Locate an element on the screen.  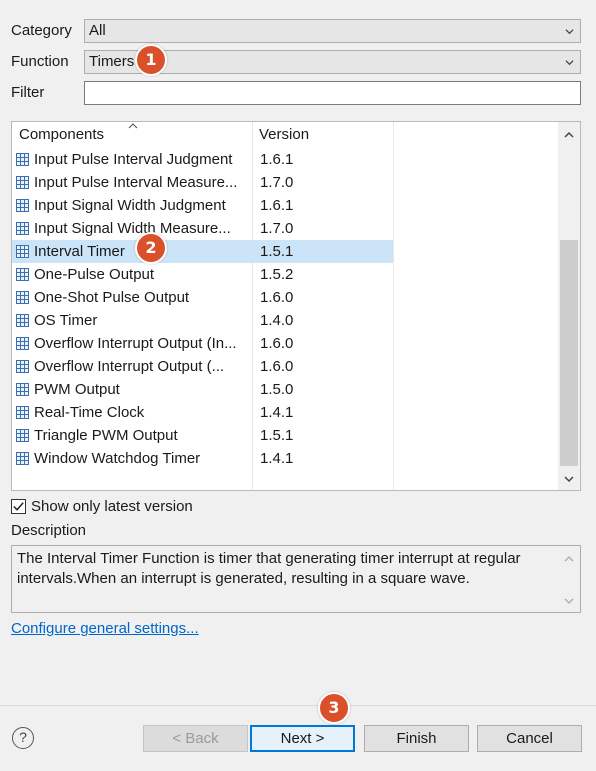
table-row: PWM Output 1.5.0 is located at coordinates (285, 389).